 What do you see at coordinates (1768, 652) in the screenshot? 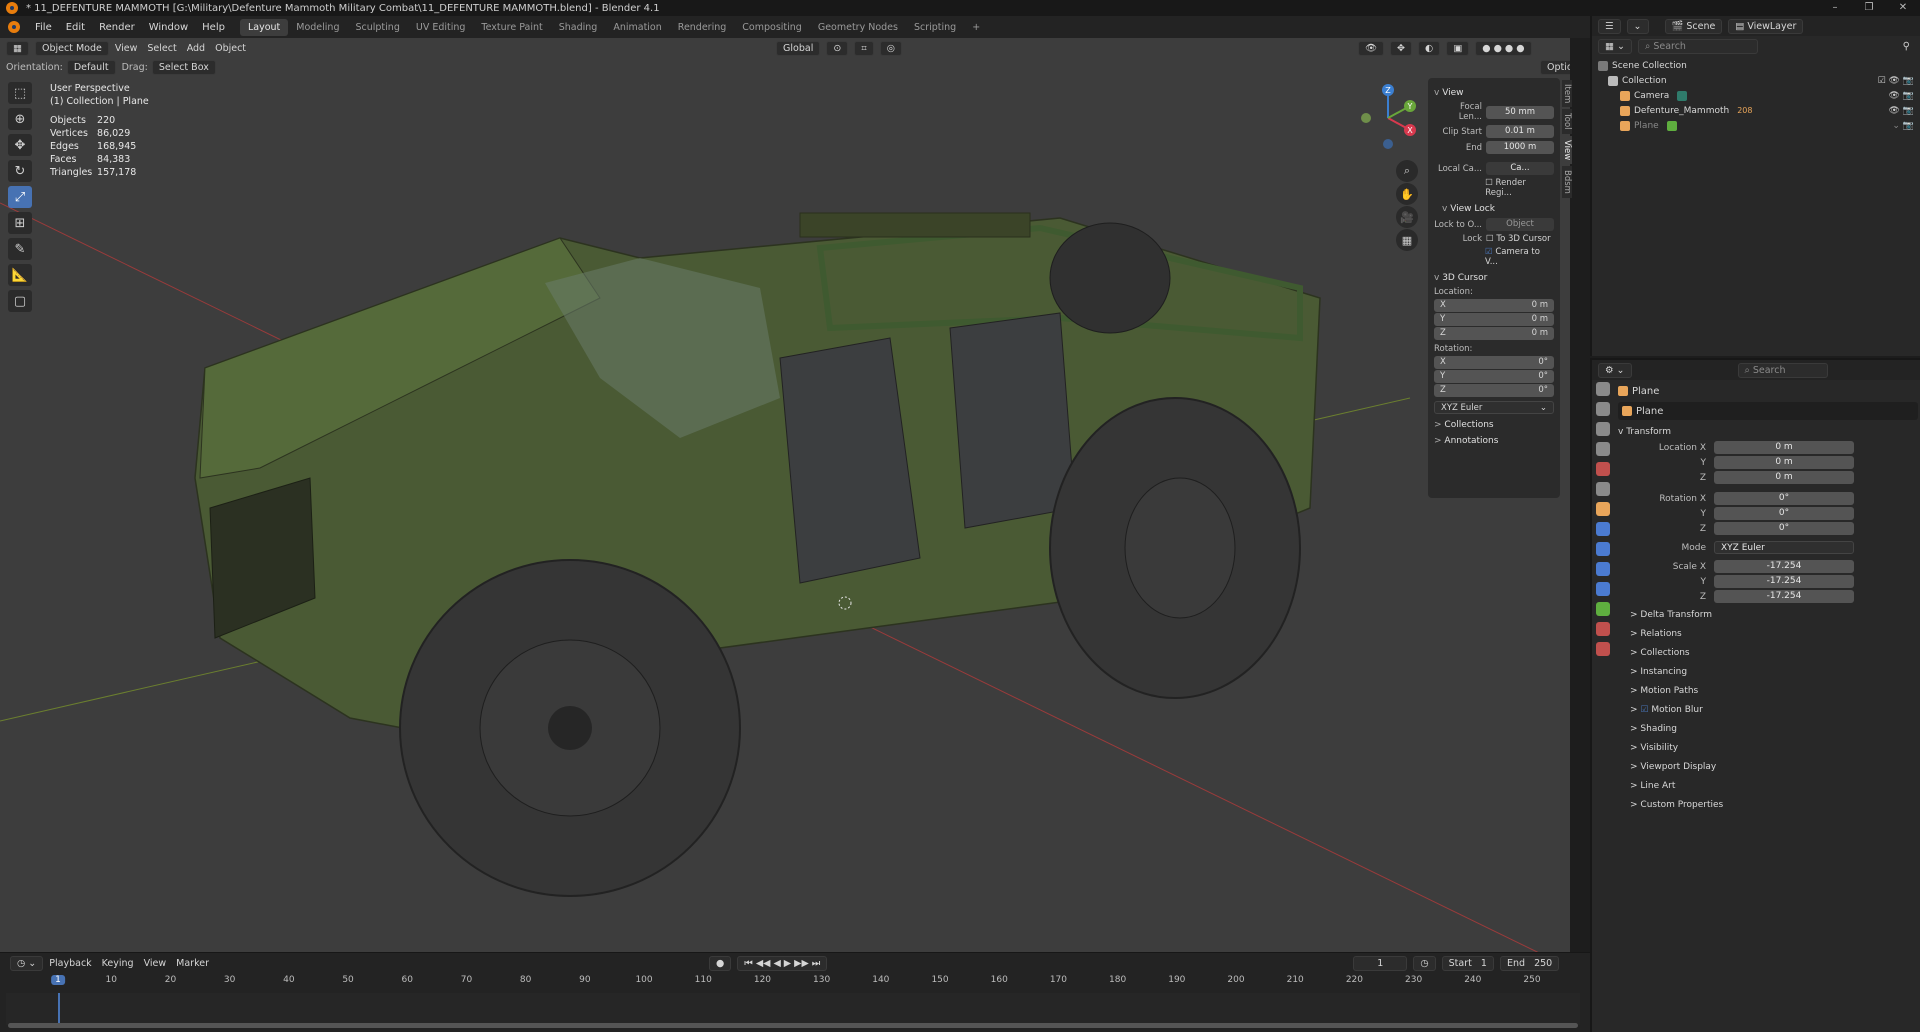
I see `collections-section: > Collections` at bounding box center [1768, 652].